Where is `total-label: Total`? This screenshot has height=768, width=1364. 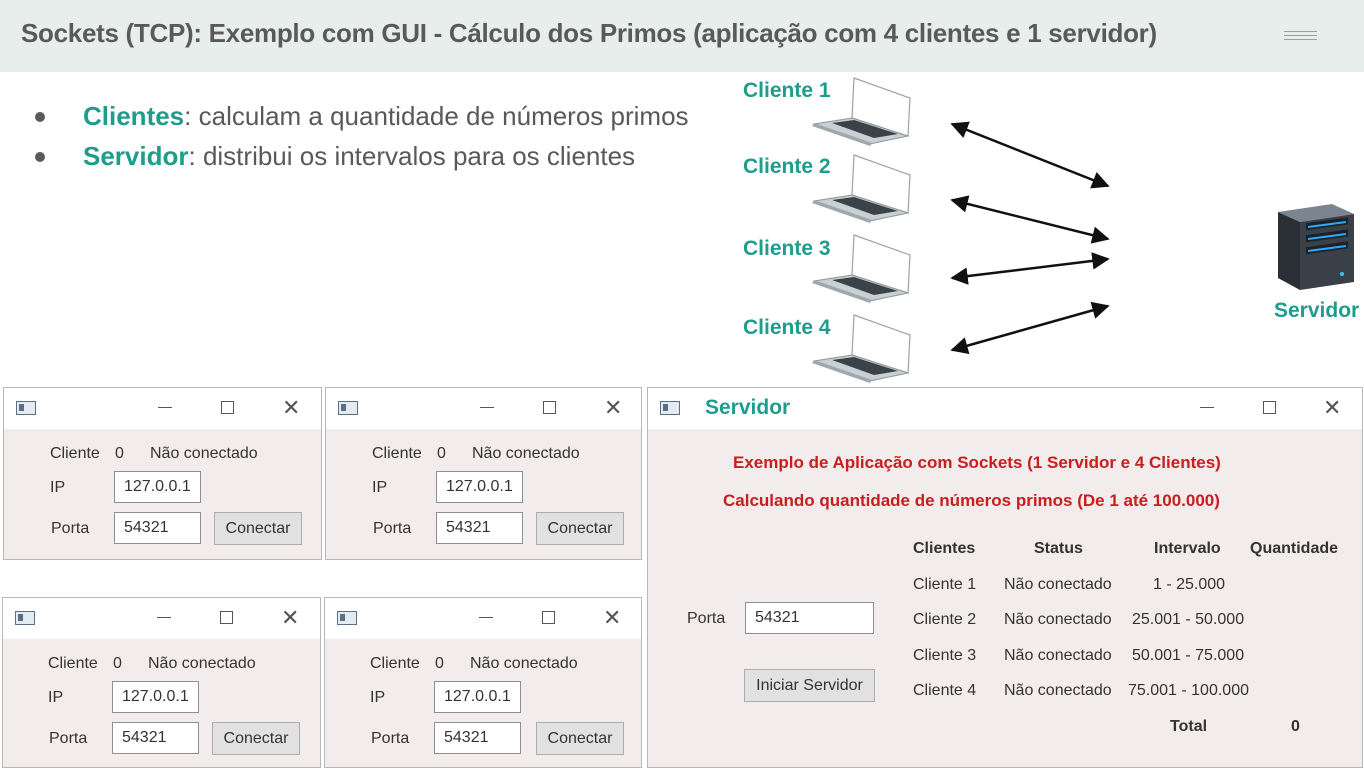 total-label: Total is located at coordinates (1189, 726).